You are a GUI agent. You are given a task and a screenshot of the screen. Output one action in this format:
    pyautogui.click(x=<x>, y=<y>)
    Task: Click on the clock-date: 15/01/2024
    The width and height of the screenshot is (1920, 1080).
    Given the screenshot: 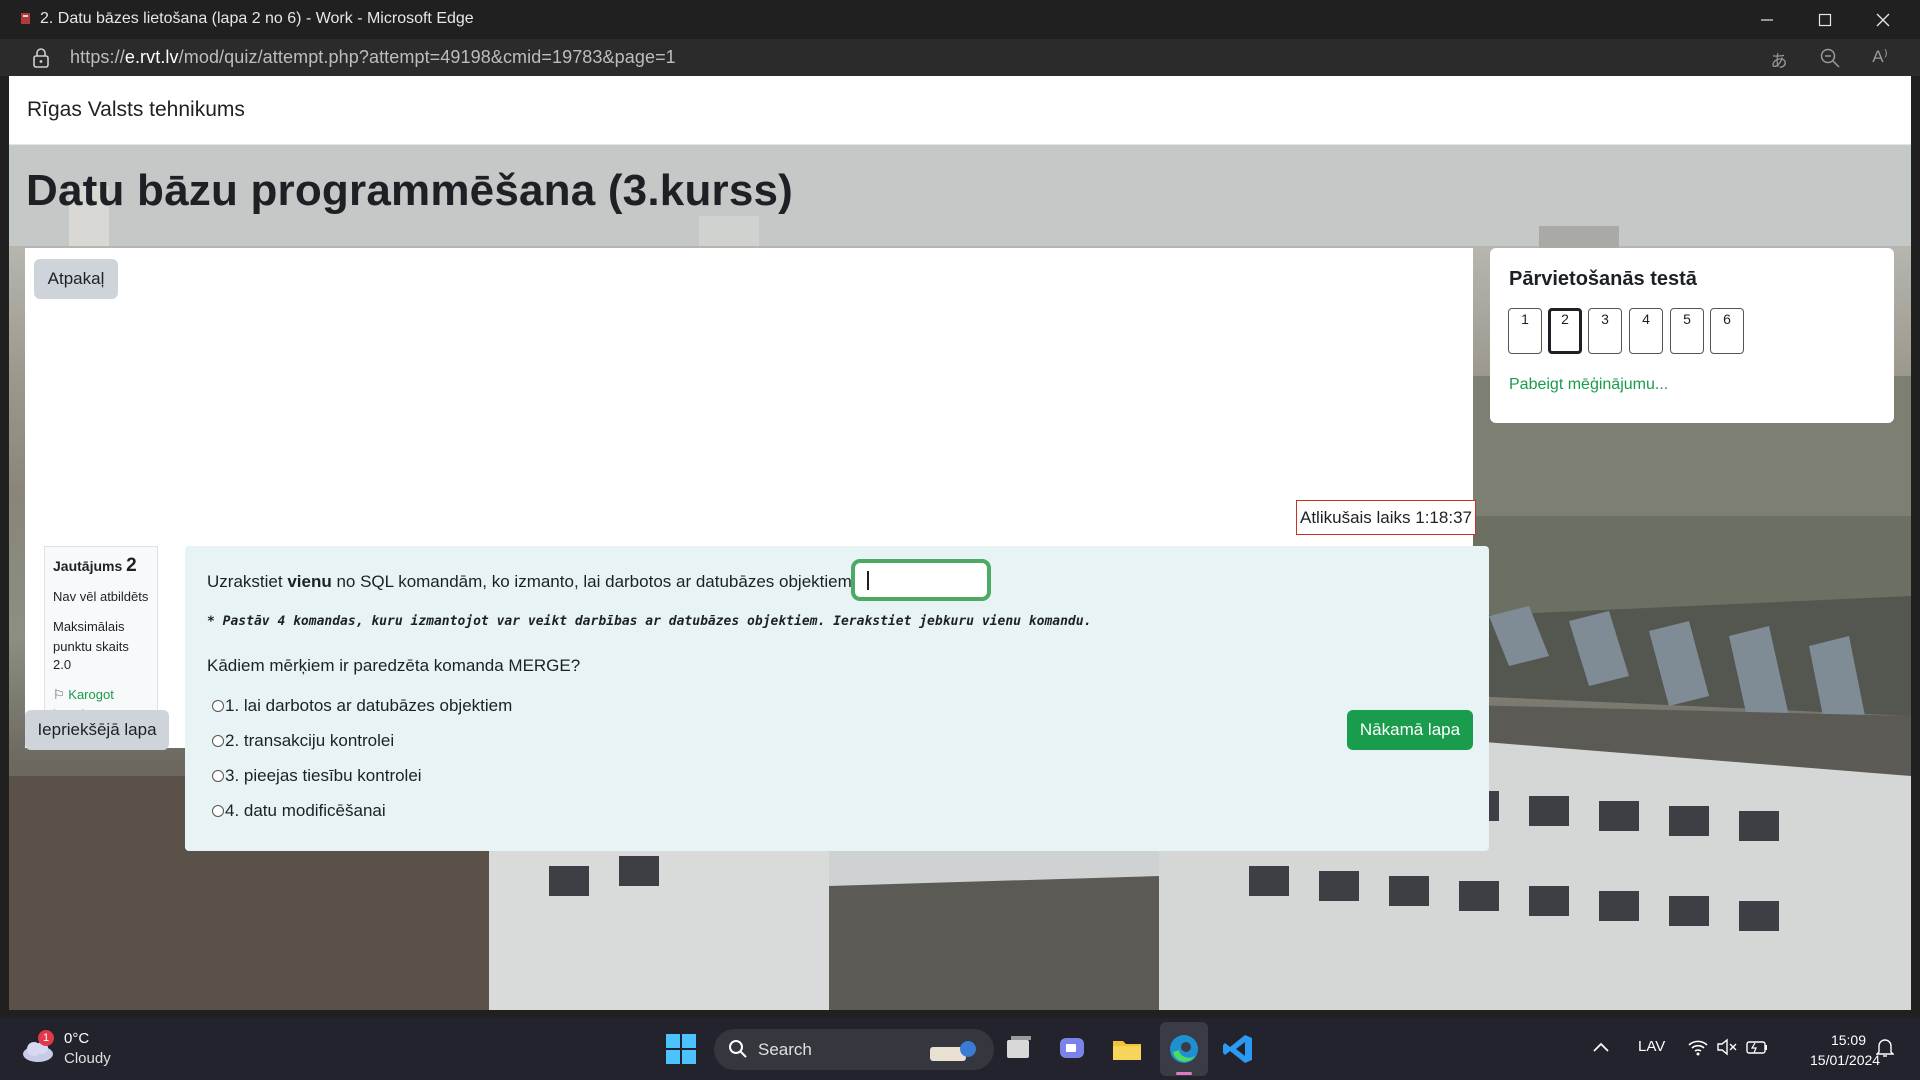 What is the action you would take?
    pyautogui.click(x=1845, y=1060)
    